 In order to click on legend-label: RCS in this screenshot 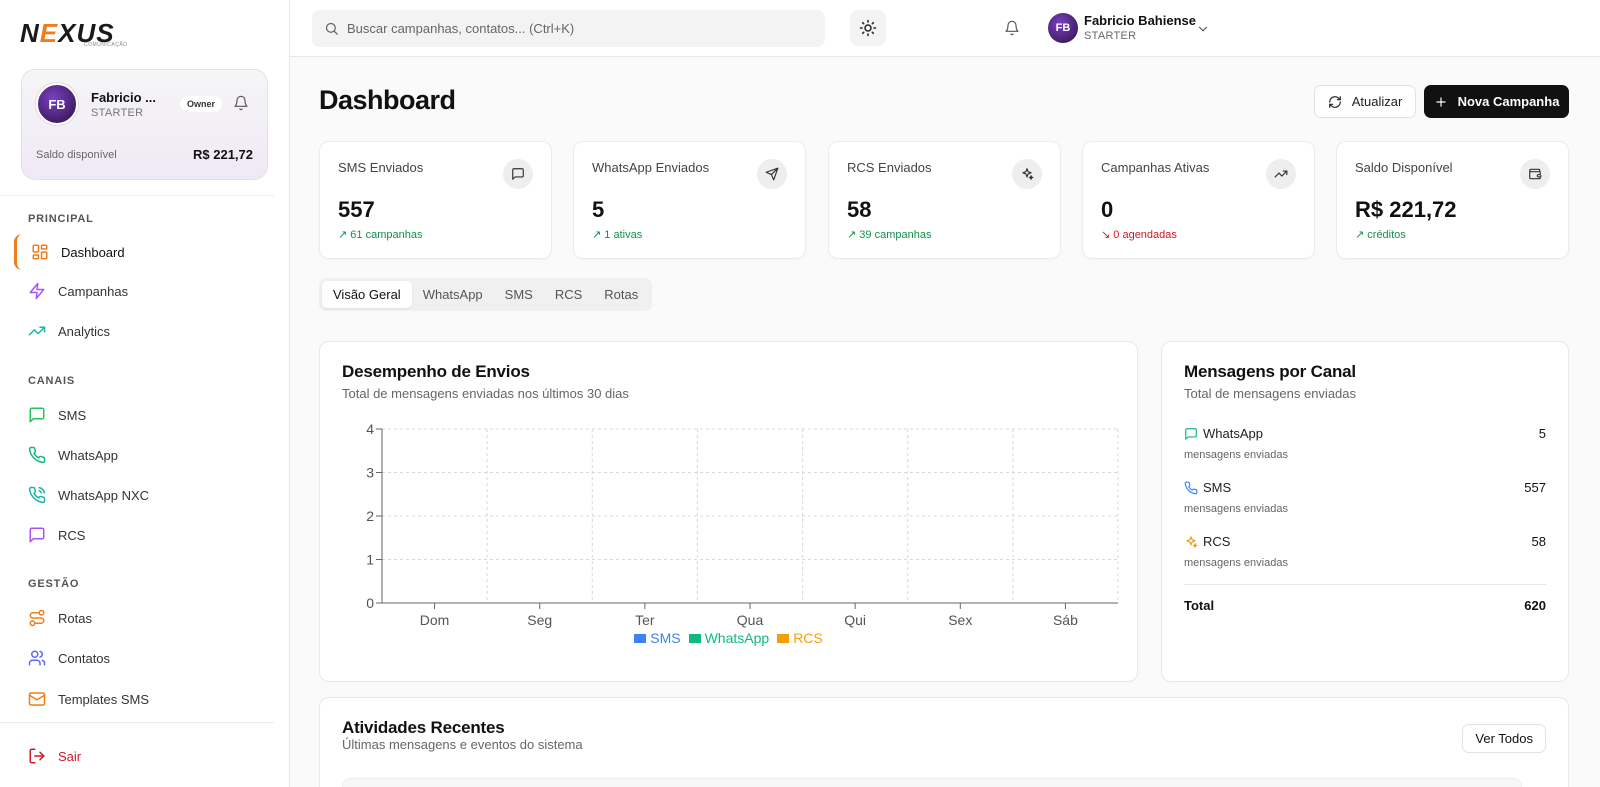, I will do `click(808, 638)`.